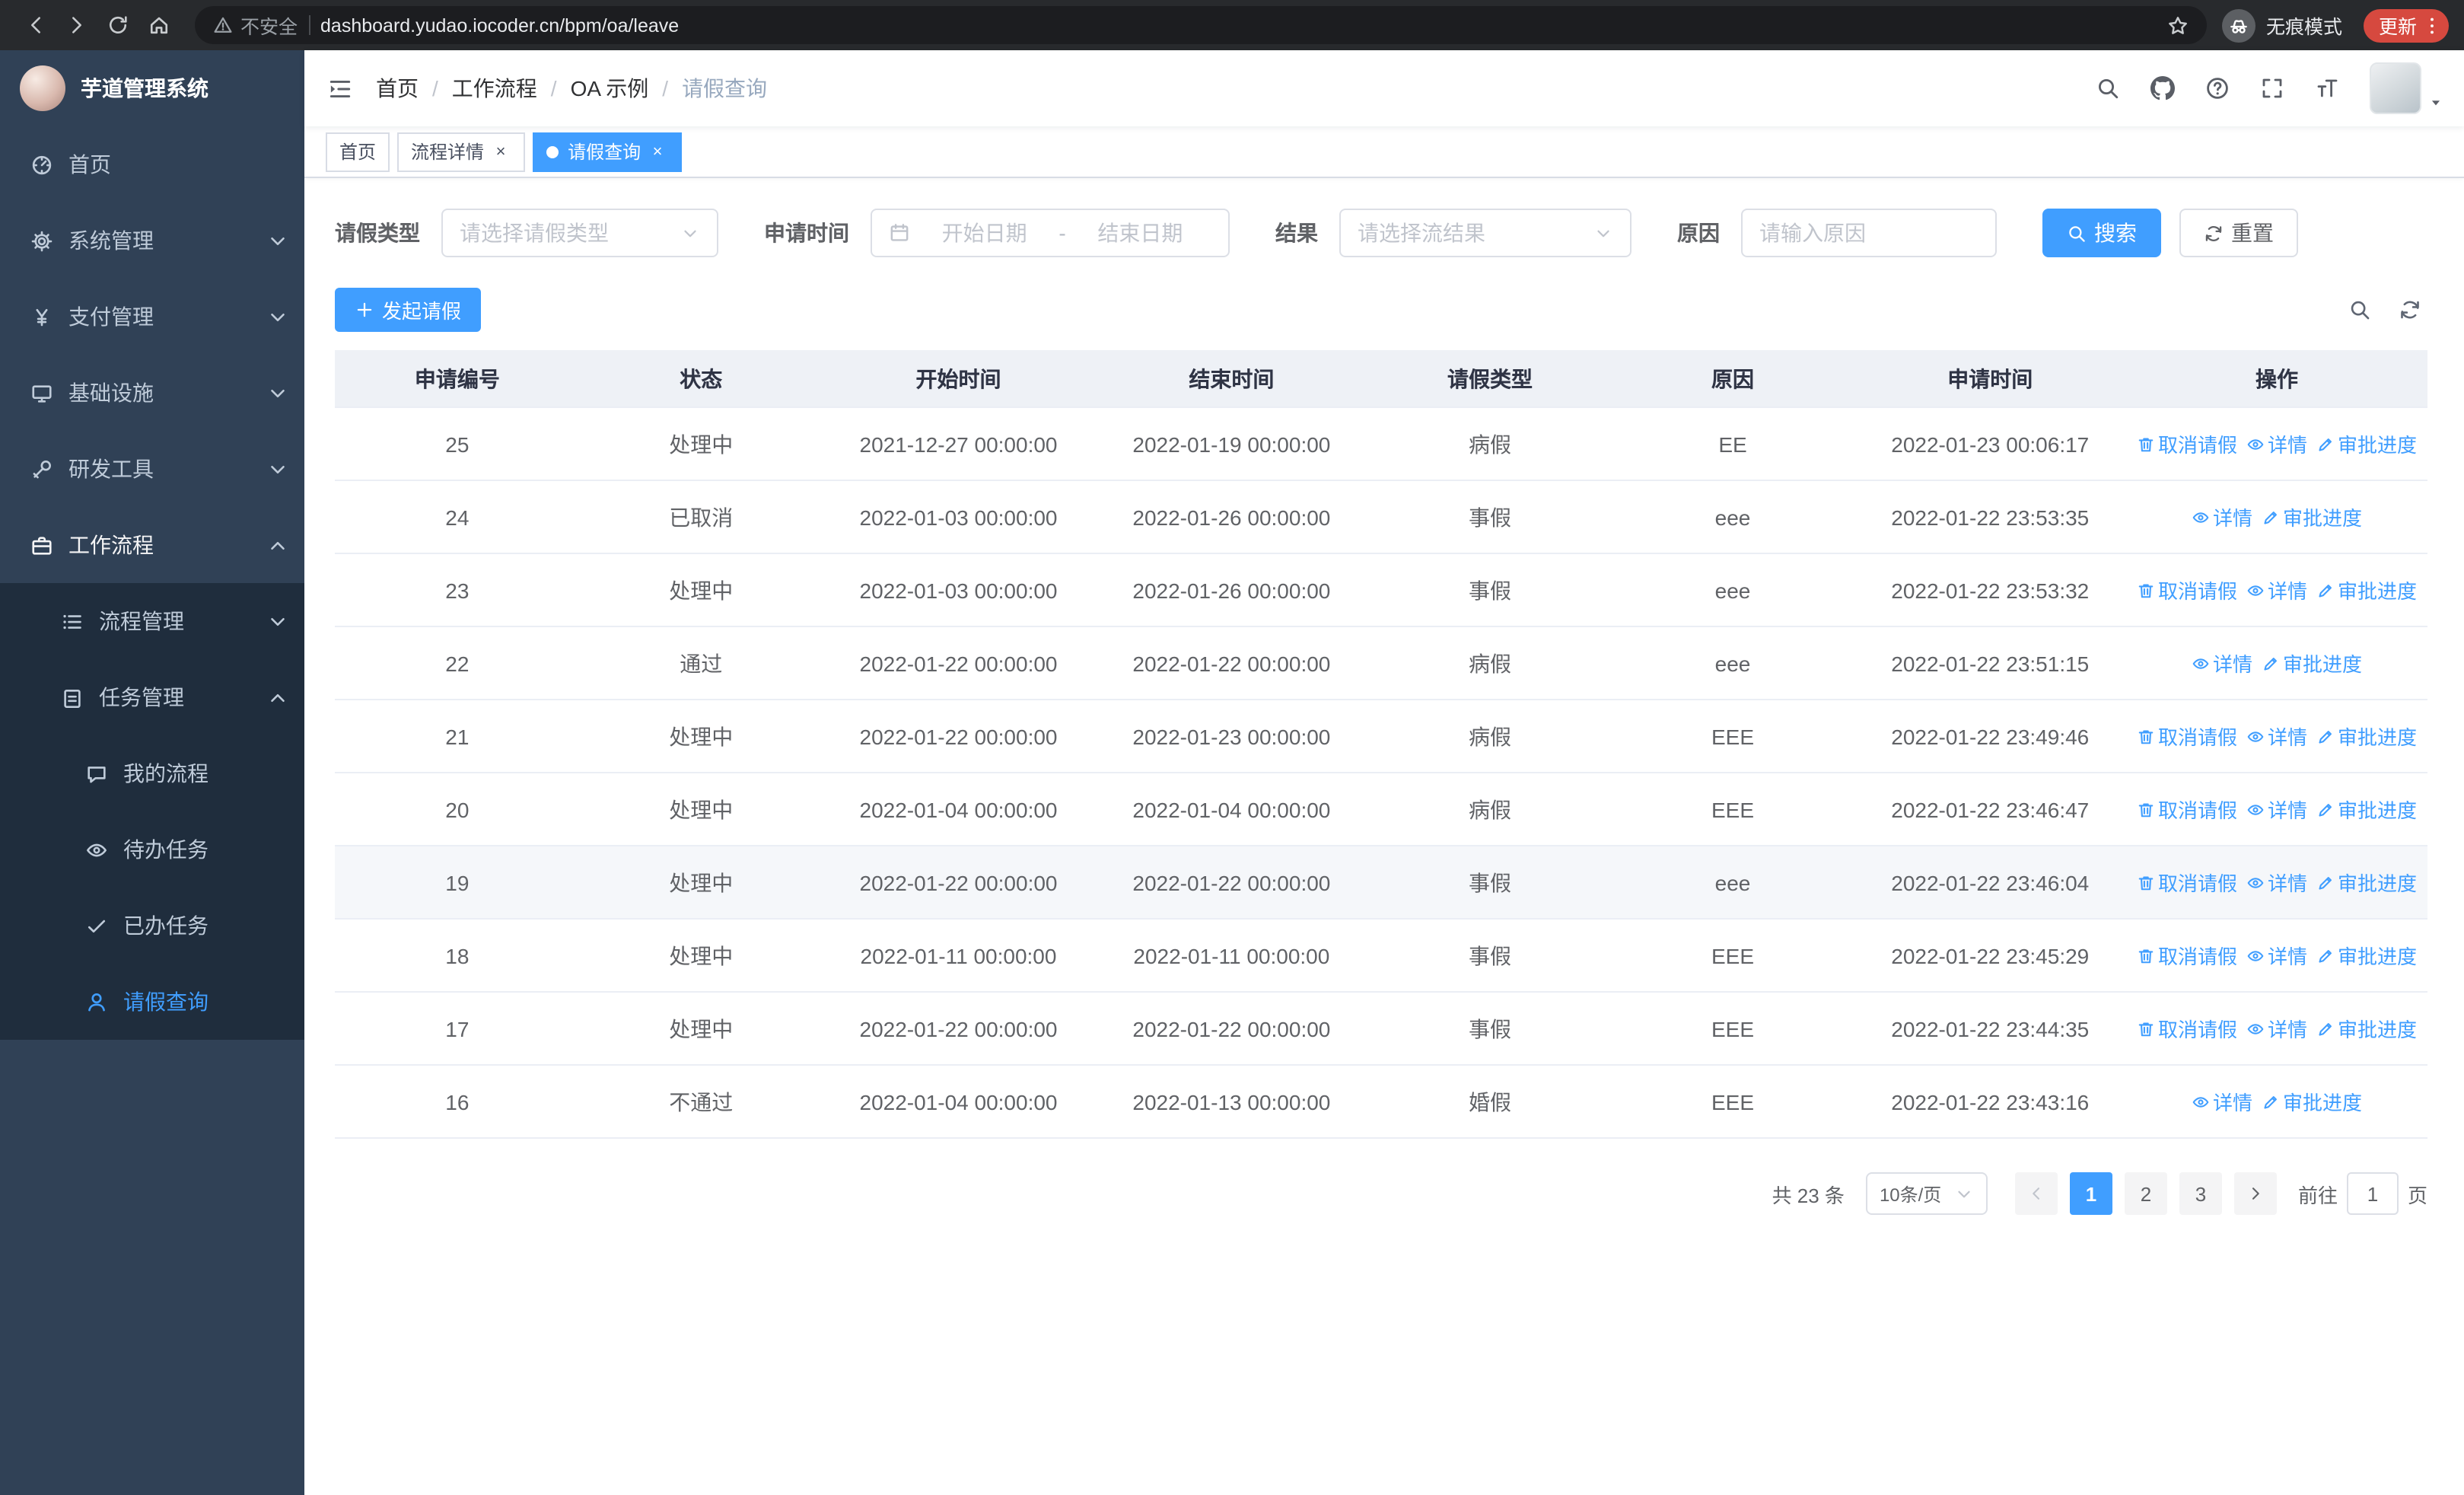  Describe the element at coordinates (2232, 518) in the screenshot. I see `action-label: 详情` at that location.